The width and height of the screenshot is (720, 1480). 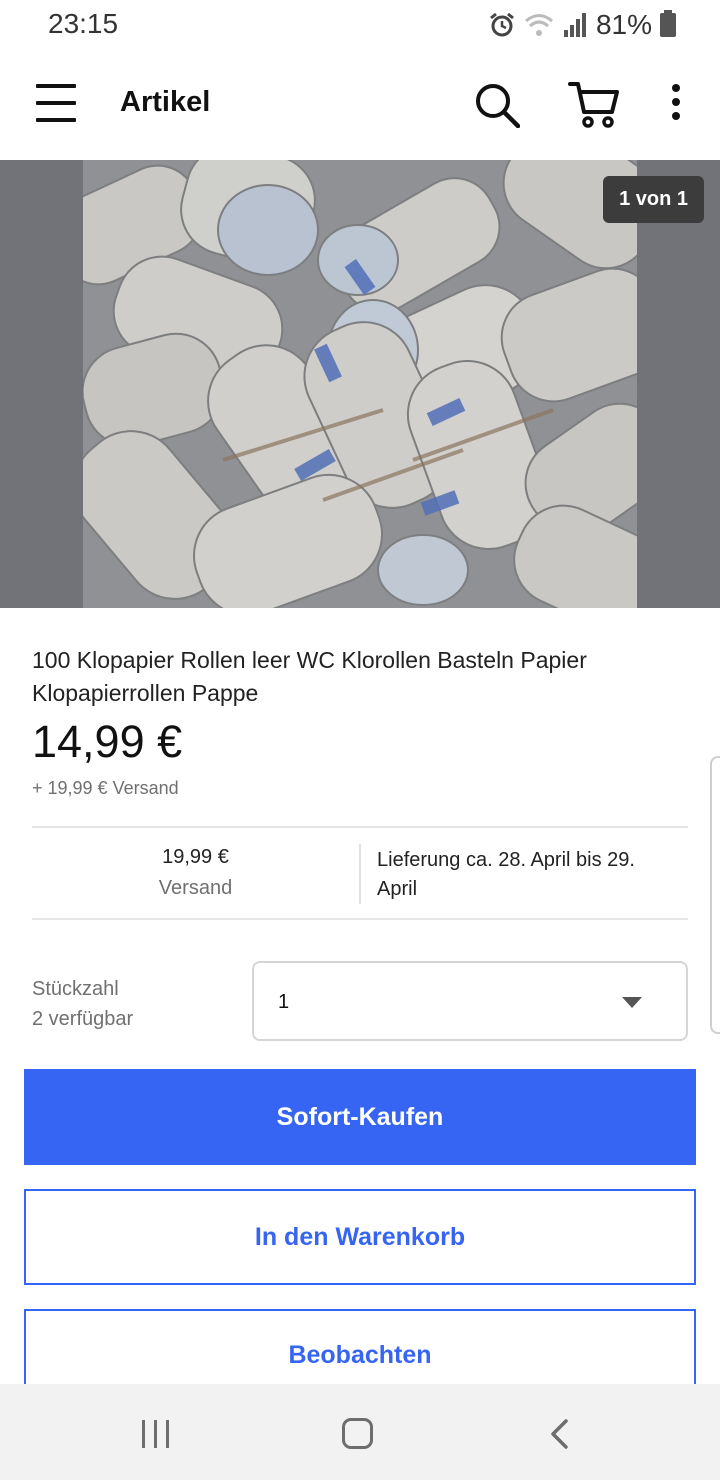 What do you see at coordinates (560, 1434) in the screenshot?
I see `nav-back-icon` at bounding box center [560, 1434].